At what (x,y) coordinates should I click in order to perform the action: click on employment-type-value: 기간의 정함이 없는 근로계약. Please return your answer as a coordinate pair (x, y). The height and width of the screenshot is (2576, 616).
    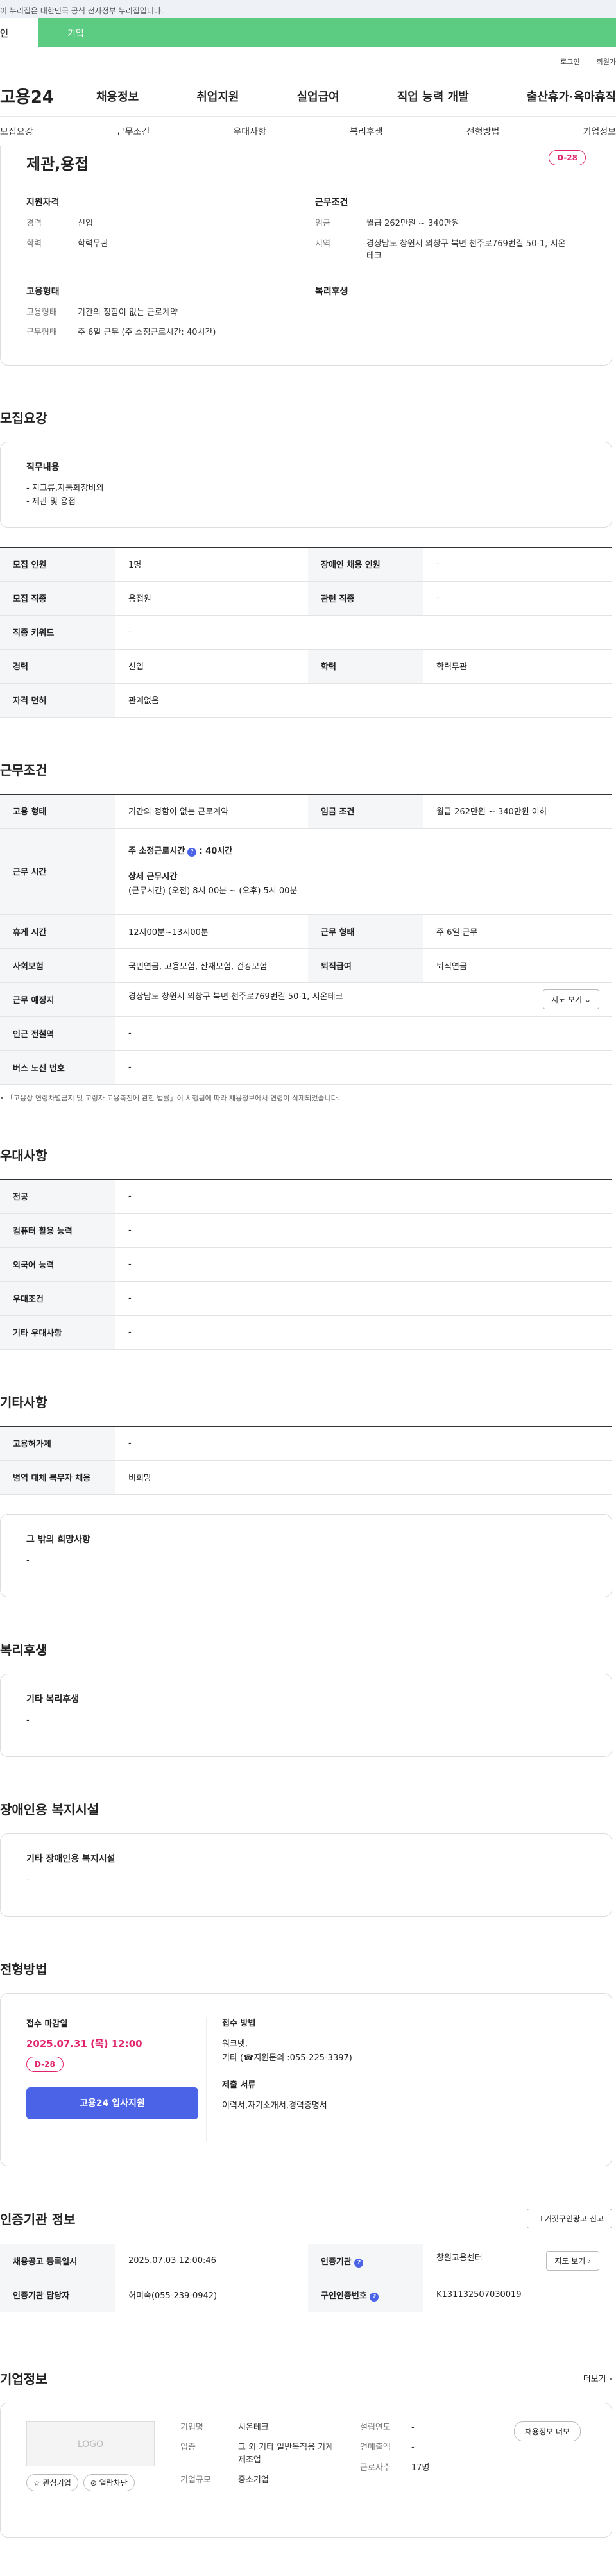
    Looking at the image, I should click on (128, 312).